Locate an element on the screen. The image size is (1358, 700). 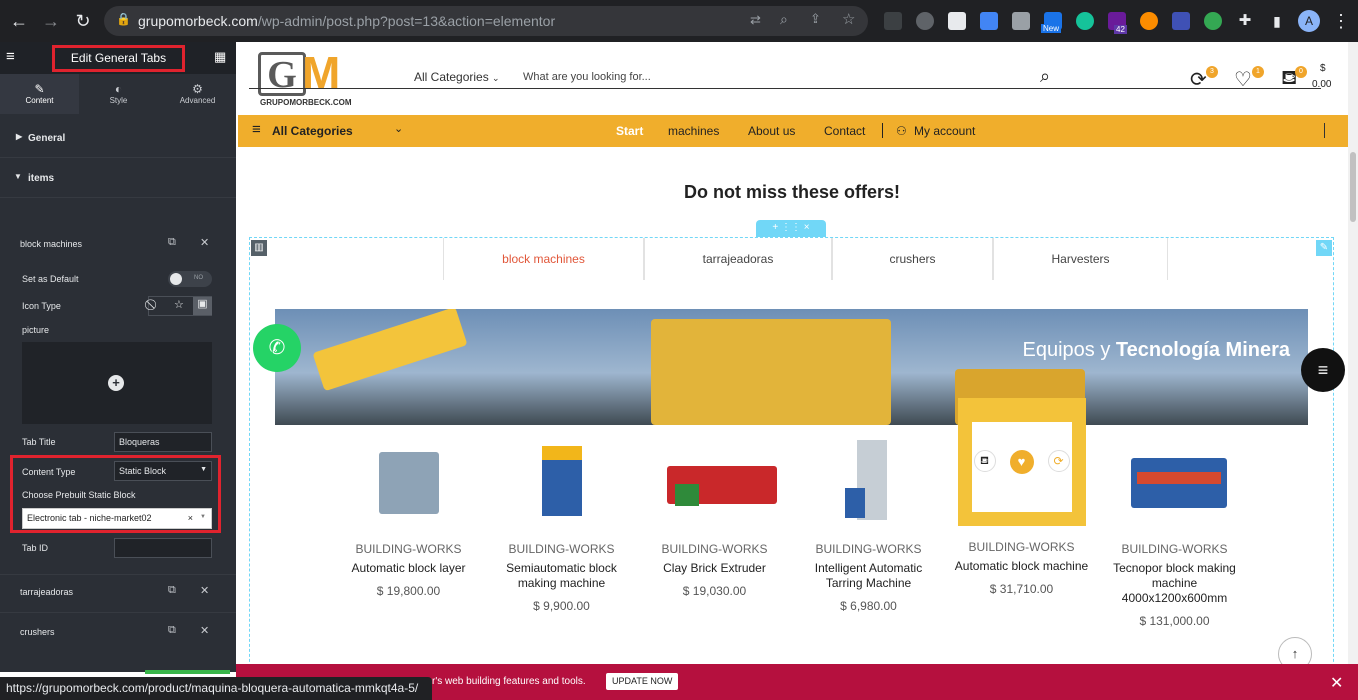
tab-style: ◐ Style is located at coordinates (118, 94).